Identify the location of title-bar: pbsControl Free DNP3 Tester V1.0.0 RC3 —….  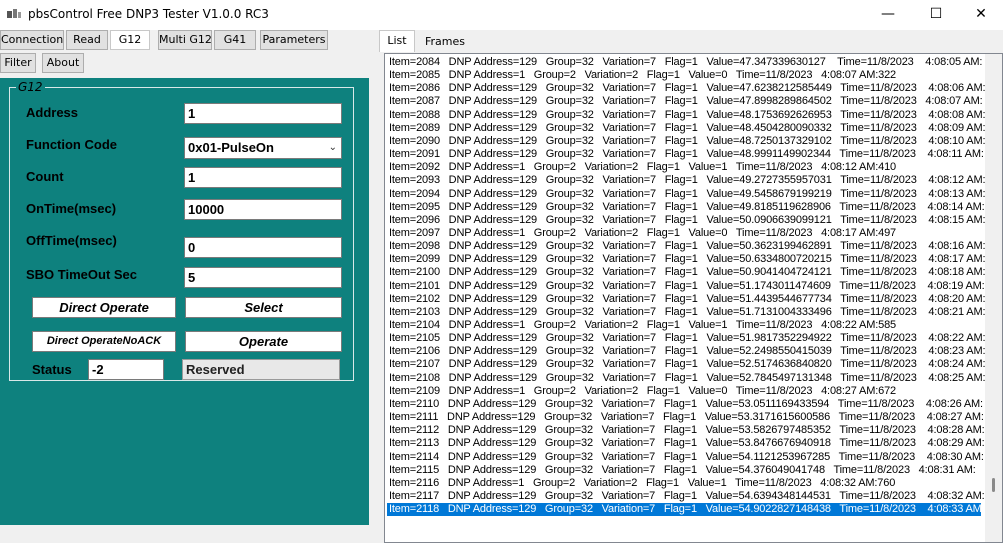
(501, 15).